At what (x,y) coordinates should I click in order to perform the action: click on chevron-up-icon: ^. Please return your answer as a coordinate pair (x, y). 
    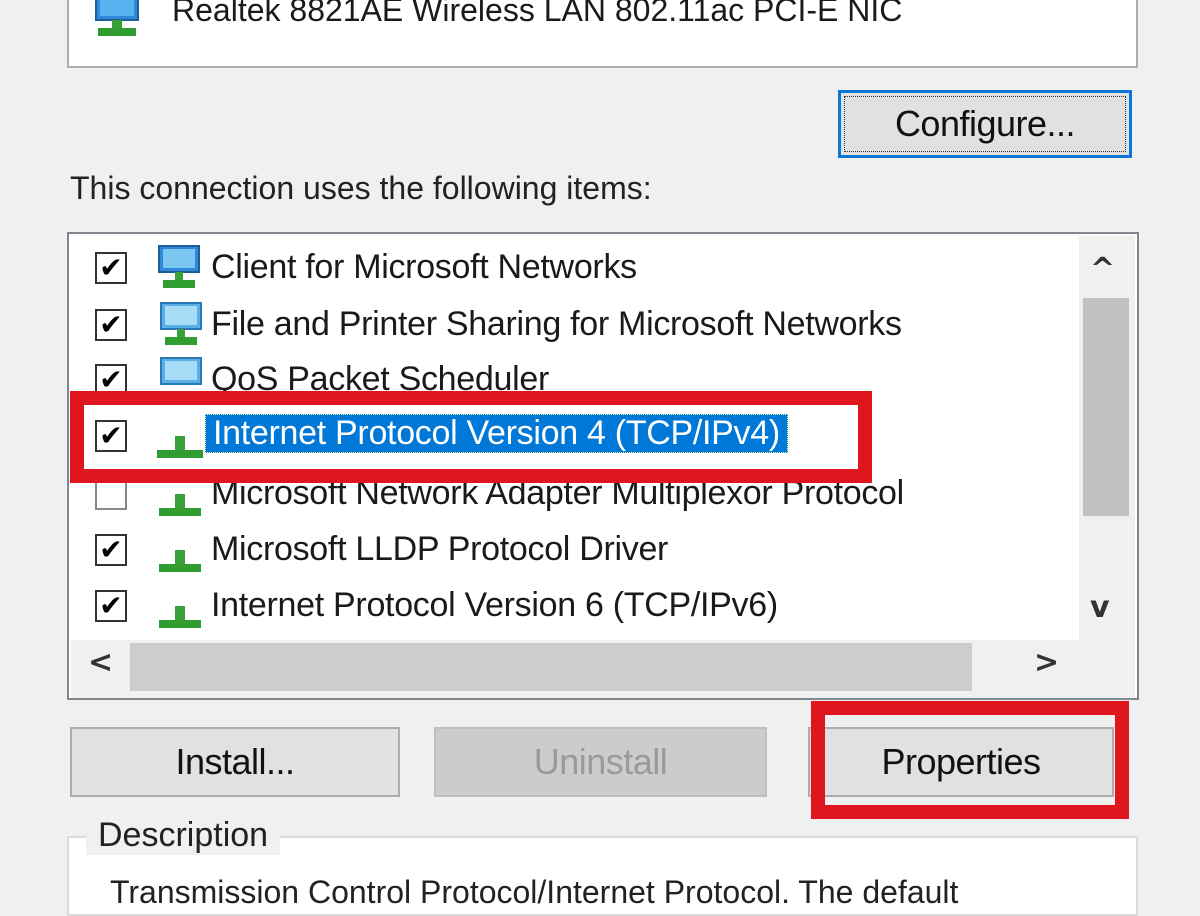
    Looking at the image, I should click on (1102, 269).